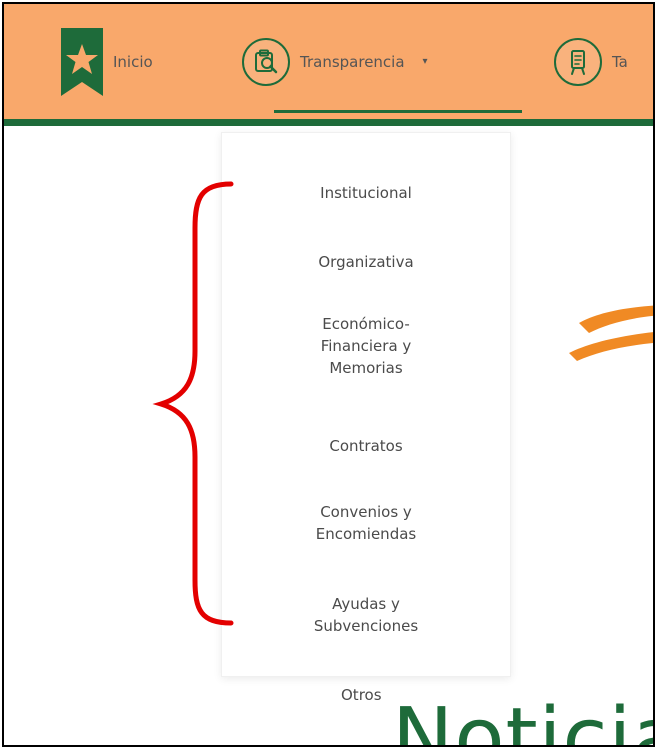 This screenshot has height=751, width=659. What do you see at coordinates (366, 346) in the screenshot?
I see `dropdown-item-economico-financiera: Económico- Financiera y Memorias` at bounding box center [366, 346].